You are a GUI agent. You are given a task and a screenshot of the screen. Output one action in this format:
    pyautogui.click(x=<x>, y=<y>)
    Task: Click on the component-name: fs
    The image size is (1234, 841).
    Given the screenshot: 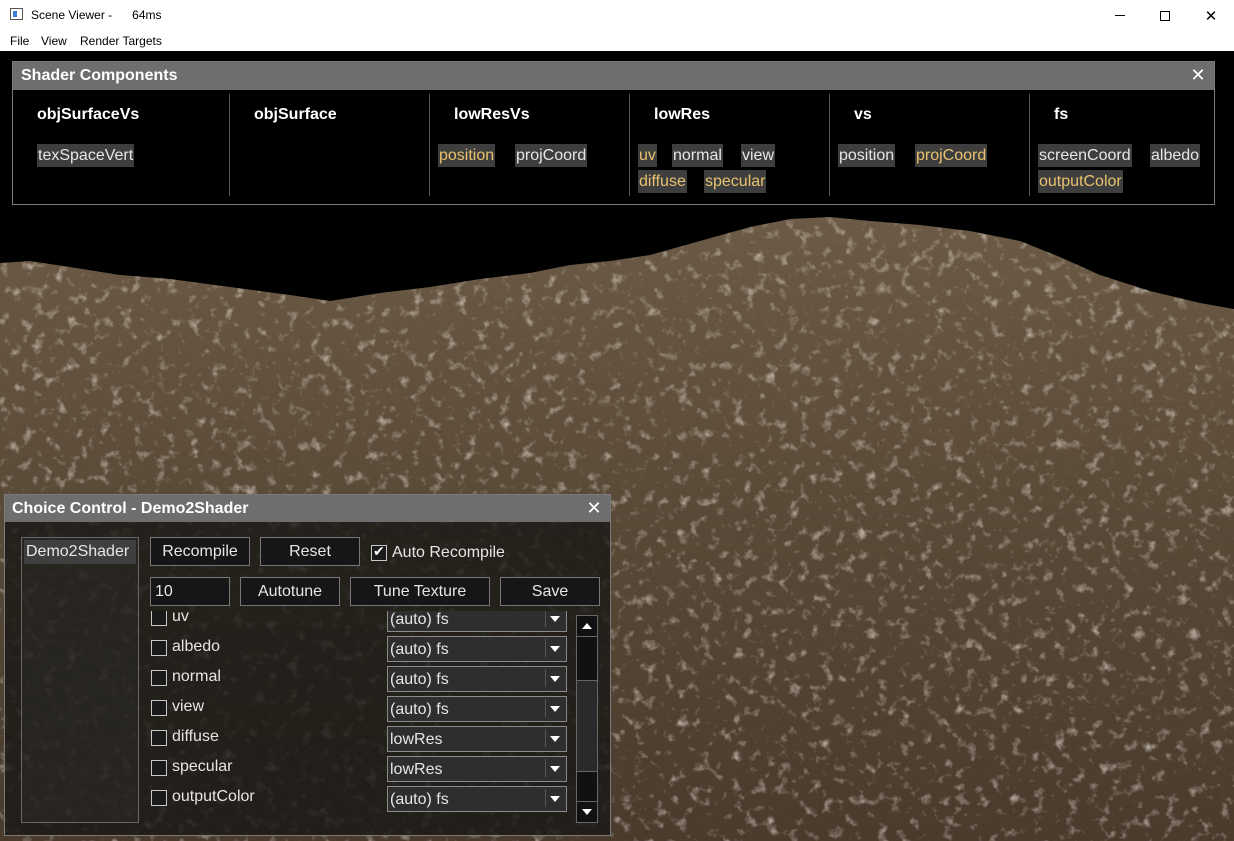 What is the action you would take?
    pyautogui.click(x=1061, y=114)
    